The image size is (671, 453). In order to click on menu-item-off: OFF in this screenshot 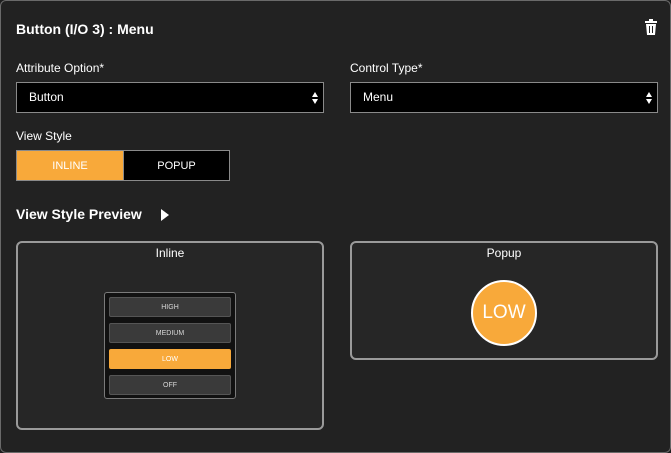, I will do `click(170, 385)`.